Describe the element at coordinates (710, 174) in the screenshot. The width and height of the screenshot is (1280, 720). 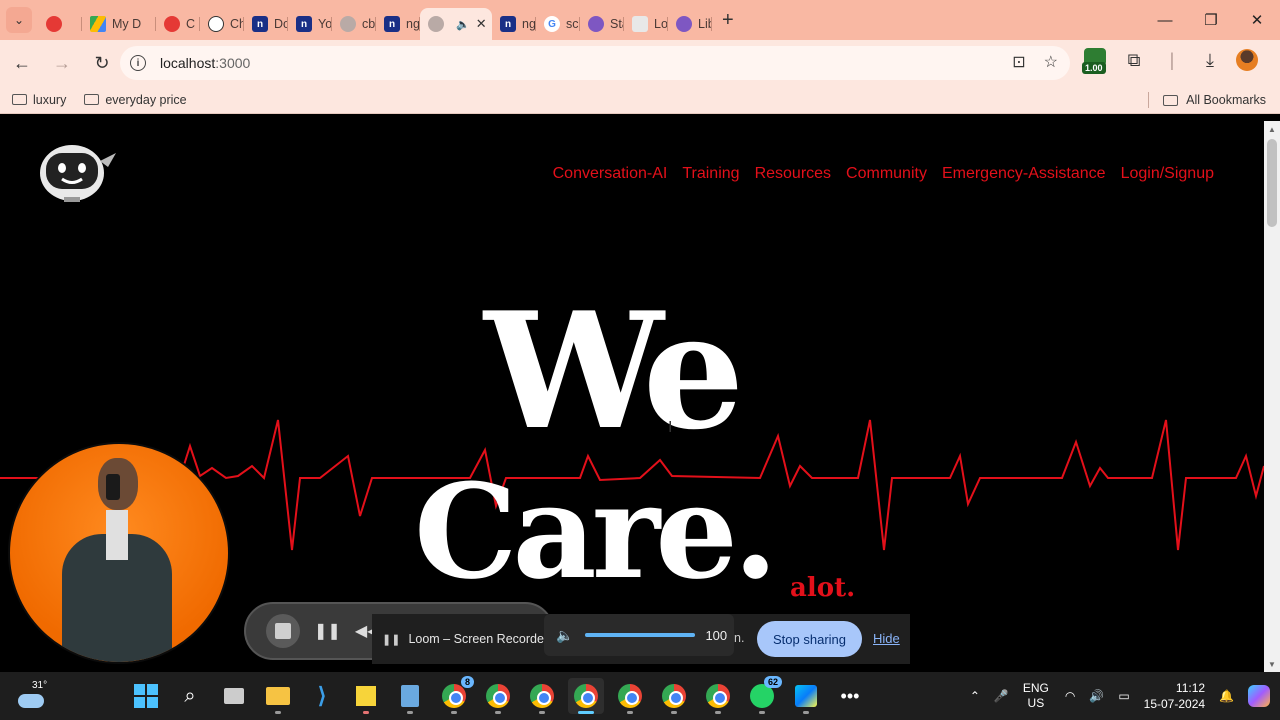
I see `nav-training: Training` at that location.